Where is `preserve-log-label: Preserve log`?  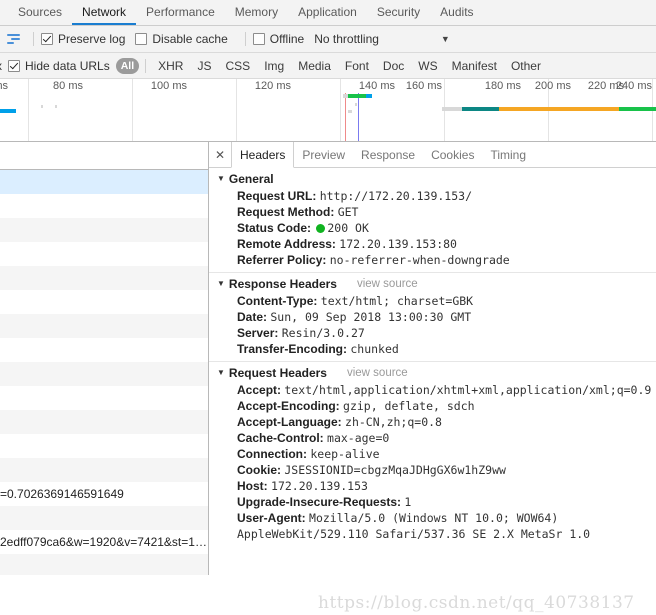
preserve-log-label: Preserve log is located at coordinates (92, 39).